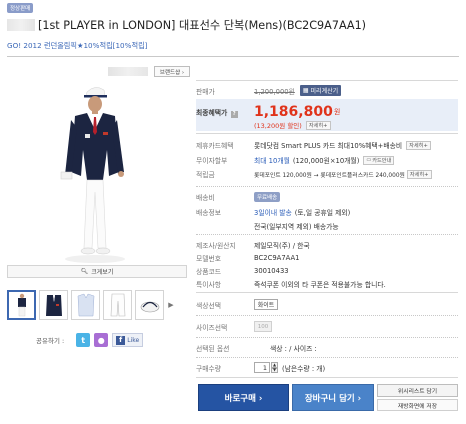 The image size is (466, 424). What do you see at coordinates (243, 397) in the screenshot?
I see `buy-now-button: 바로구매 ›` at bounding box center [243, 397].